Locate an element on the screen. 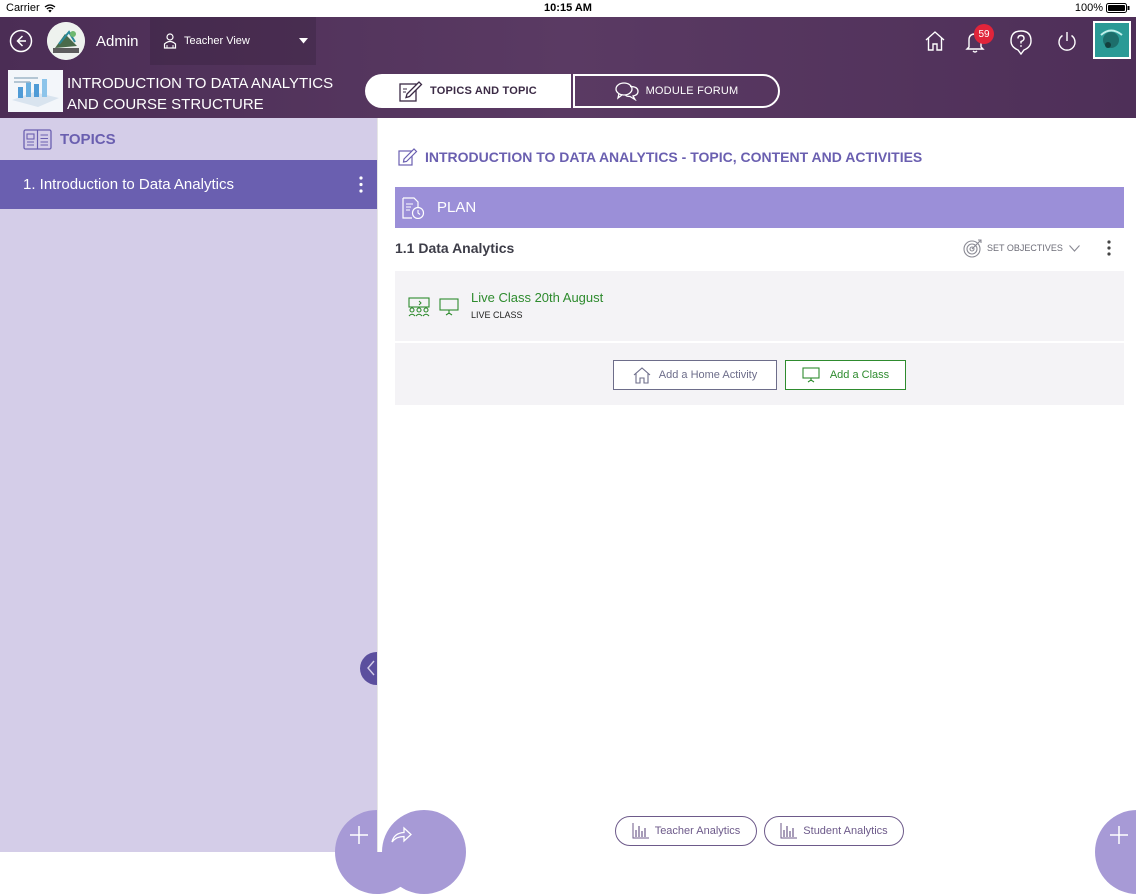  clock: 10:15 AM is located at coordinates (568, 8).